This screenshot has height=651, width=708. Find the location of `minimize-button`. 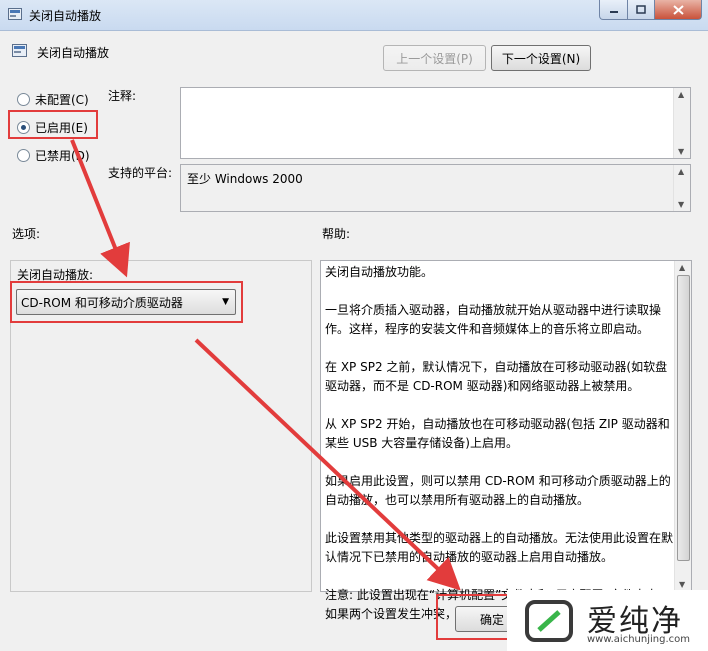

minimize-button is located at coordinates (613, 10).